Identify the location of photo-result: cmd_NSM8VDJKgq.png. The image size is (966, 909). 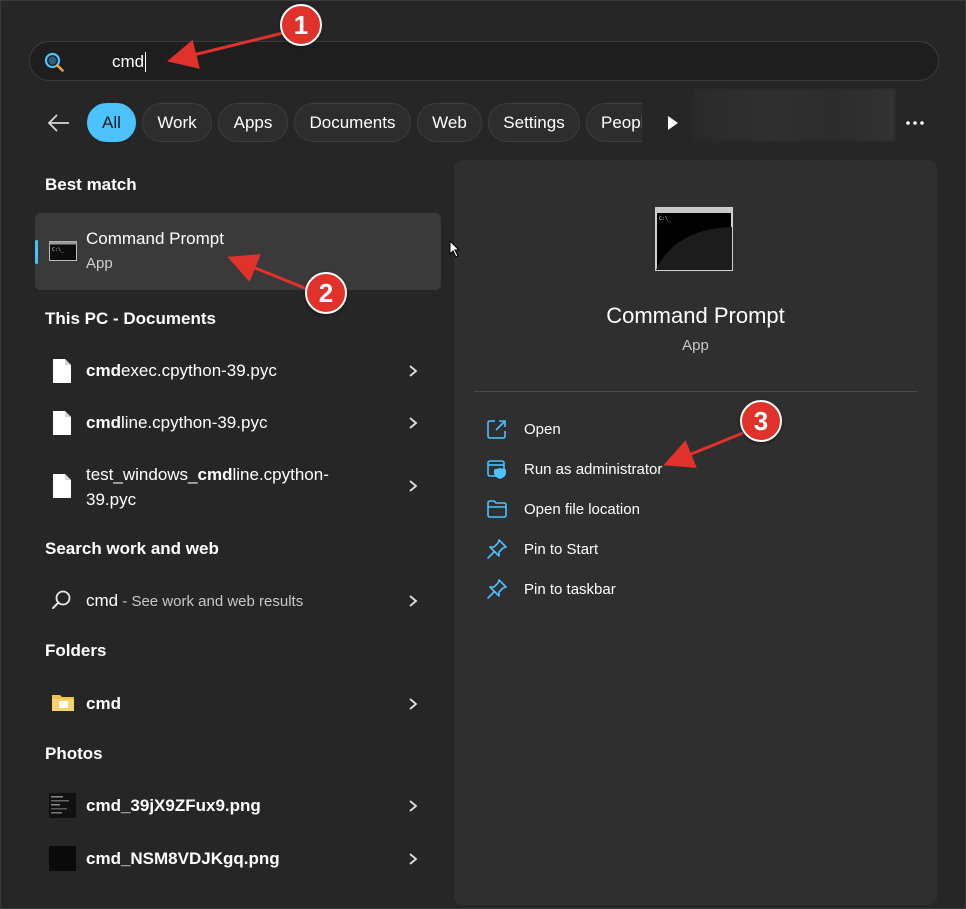
(238, 858).